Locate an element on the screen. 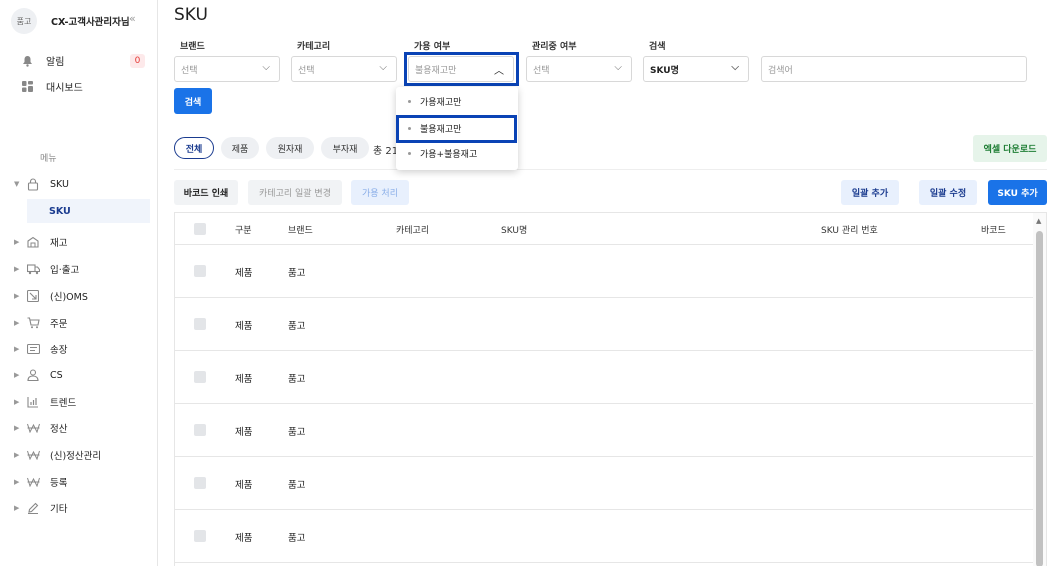 This screenshot has width=1059, height=566. brand-filter-label: 브랜드 is located at coordinates (192, 47).